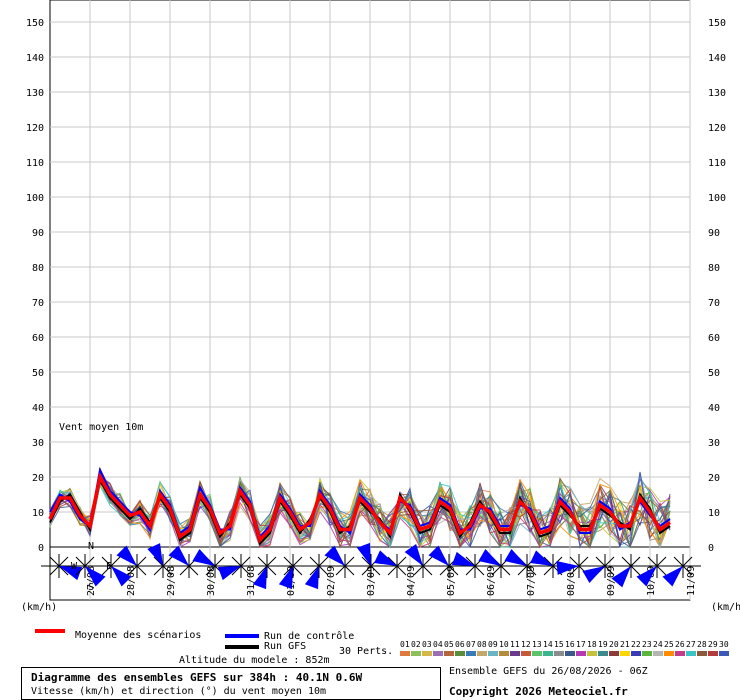  Describe the element at coordinates (713, 644) in the screenshot. I see `pert-label: 29` at that location.